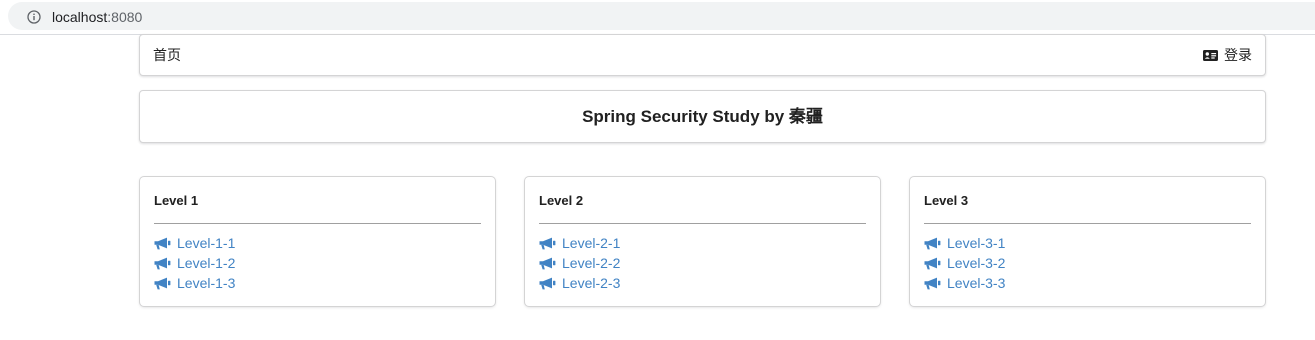 This screenshot has height=340, width=1315. I want to click on level-1-1-link: Level-1-1, so click(194, 243).